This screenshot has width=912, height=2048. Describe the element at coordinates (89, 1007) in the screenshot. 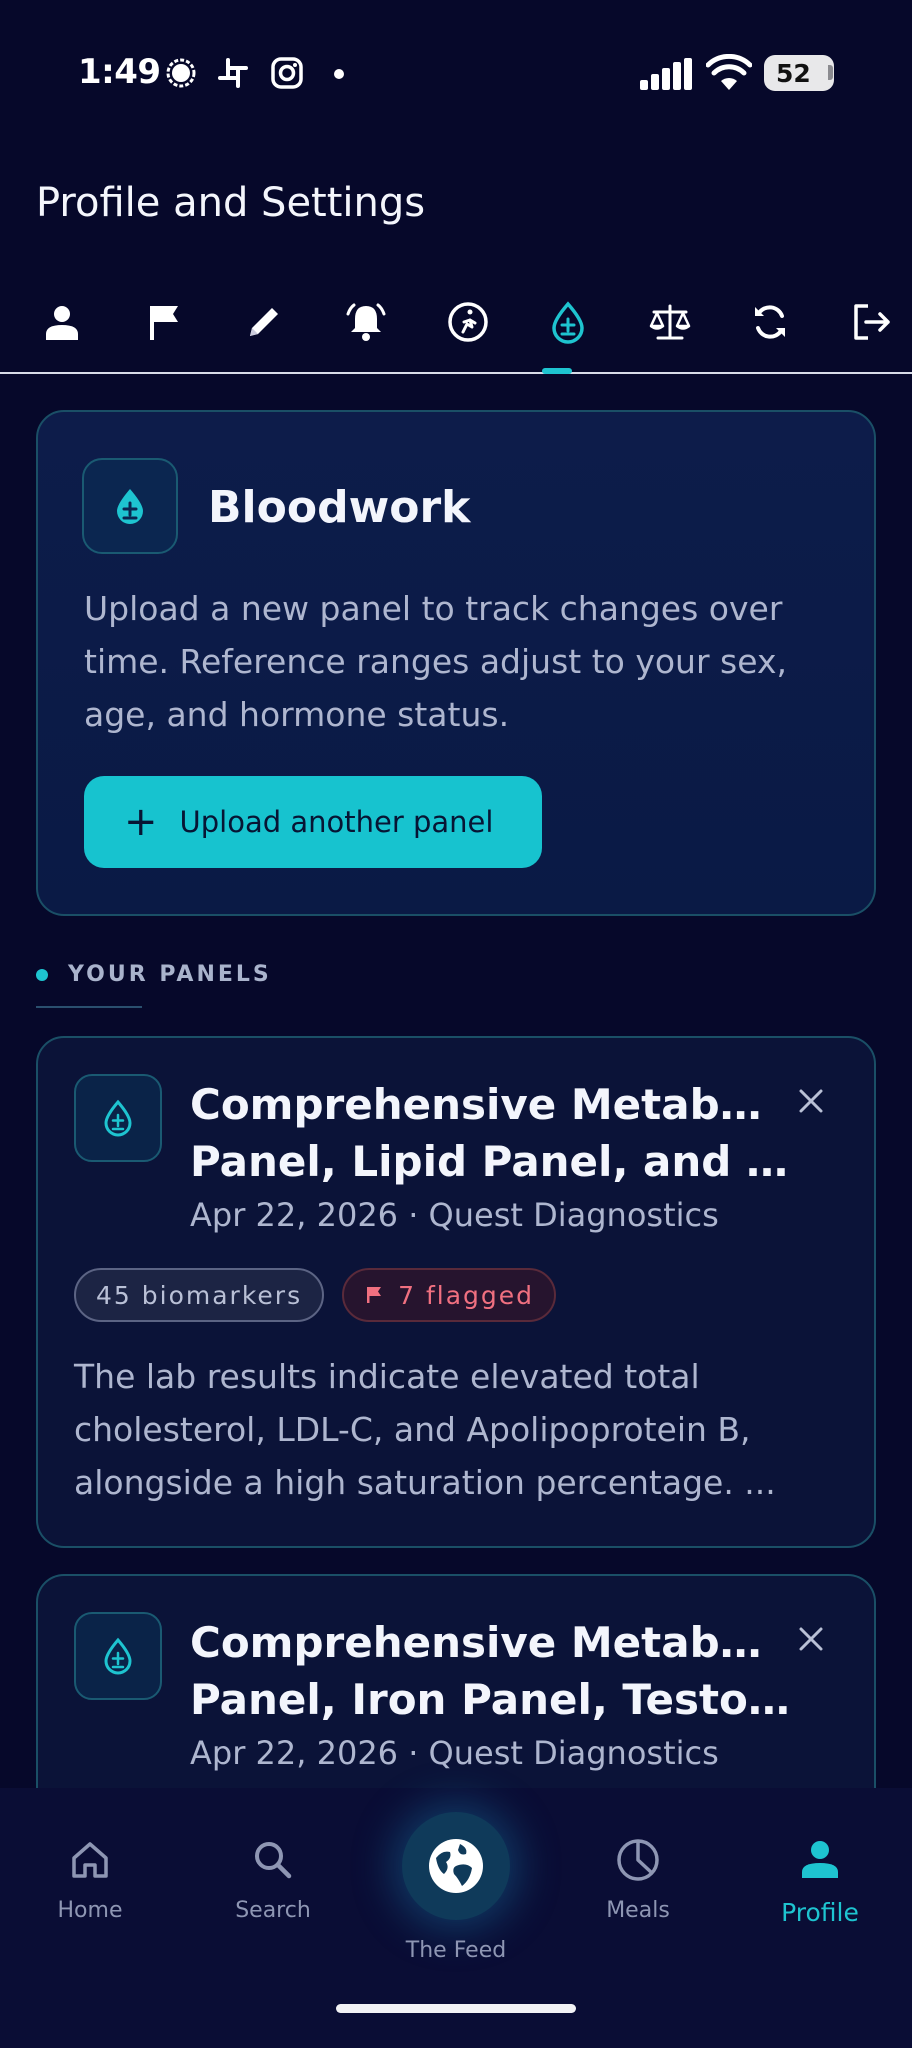

I see `section-underline` at that location.